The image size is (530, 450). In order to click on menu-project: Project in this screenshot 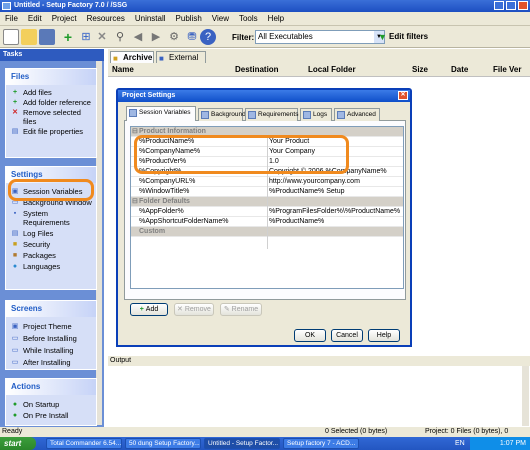, I will do `click(64, 19)`.